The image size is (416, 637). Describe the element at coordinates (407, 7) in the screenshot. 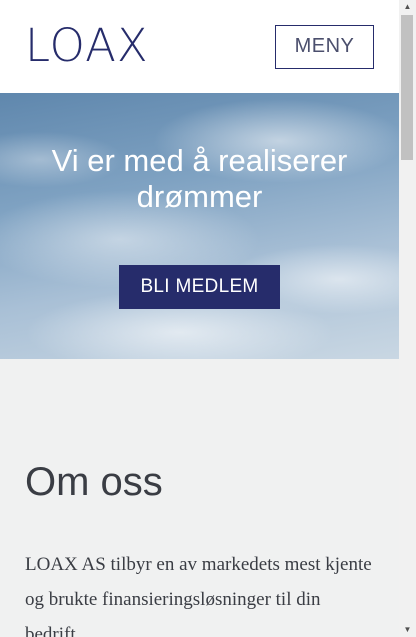

I see `scroll-up-arrow-icon: ▲` at that location.